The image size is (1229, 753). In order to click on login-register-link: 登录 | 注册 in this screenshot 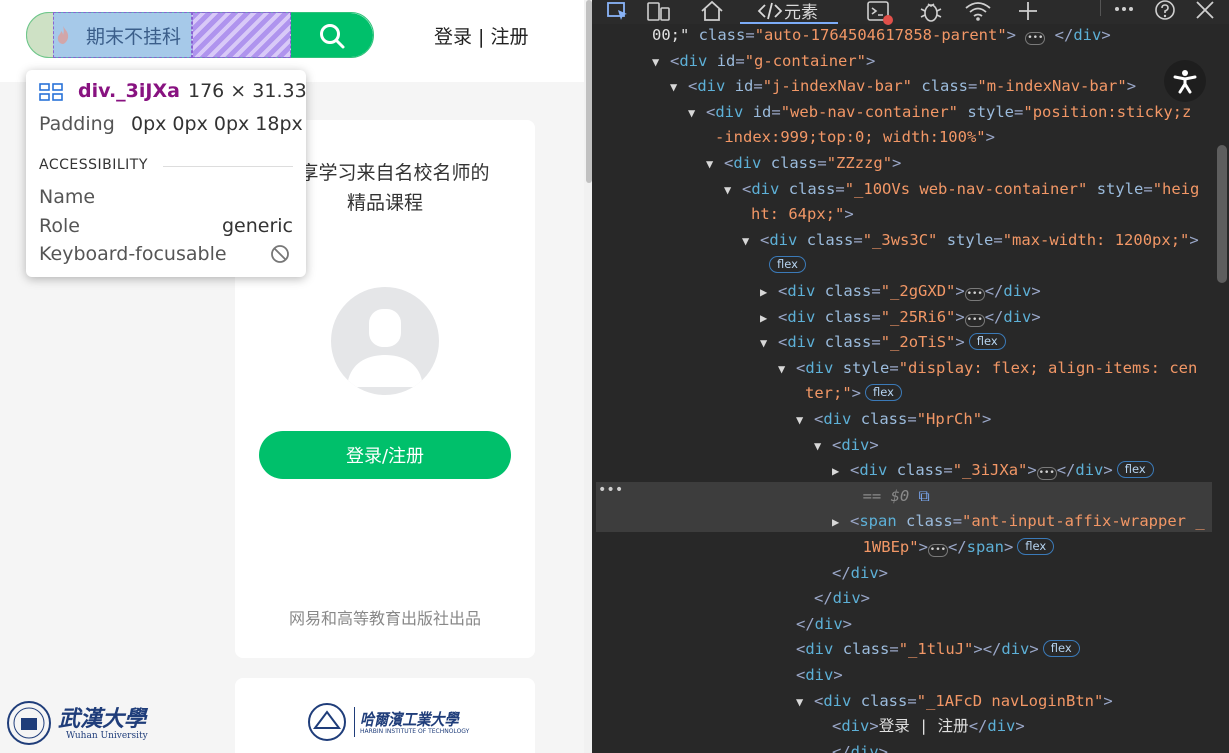, I will do `click(481, 35)`.